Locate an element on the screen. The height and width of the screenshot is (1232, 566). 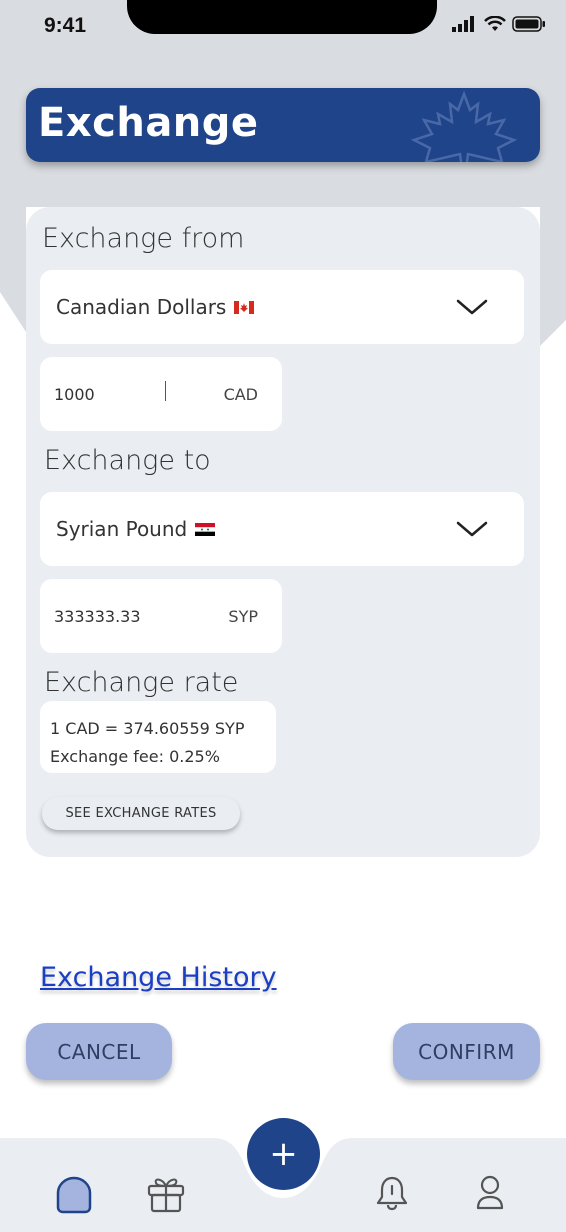
status-bar: 9:41 is located at coordinates (283, 28).